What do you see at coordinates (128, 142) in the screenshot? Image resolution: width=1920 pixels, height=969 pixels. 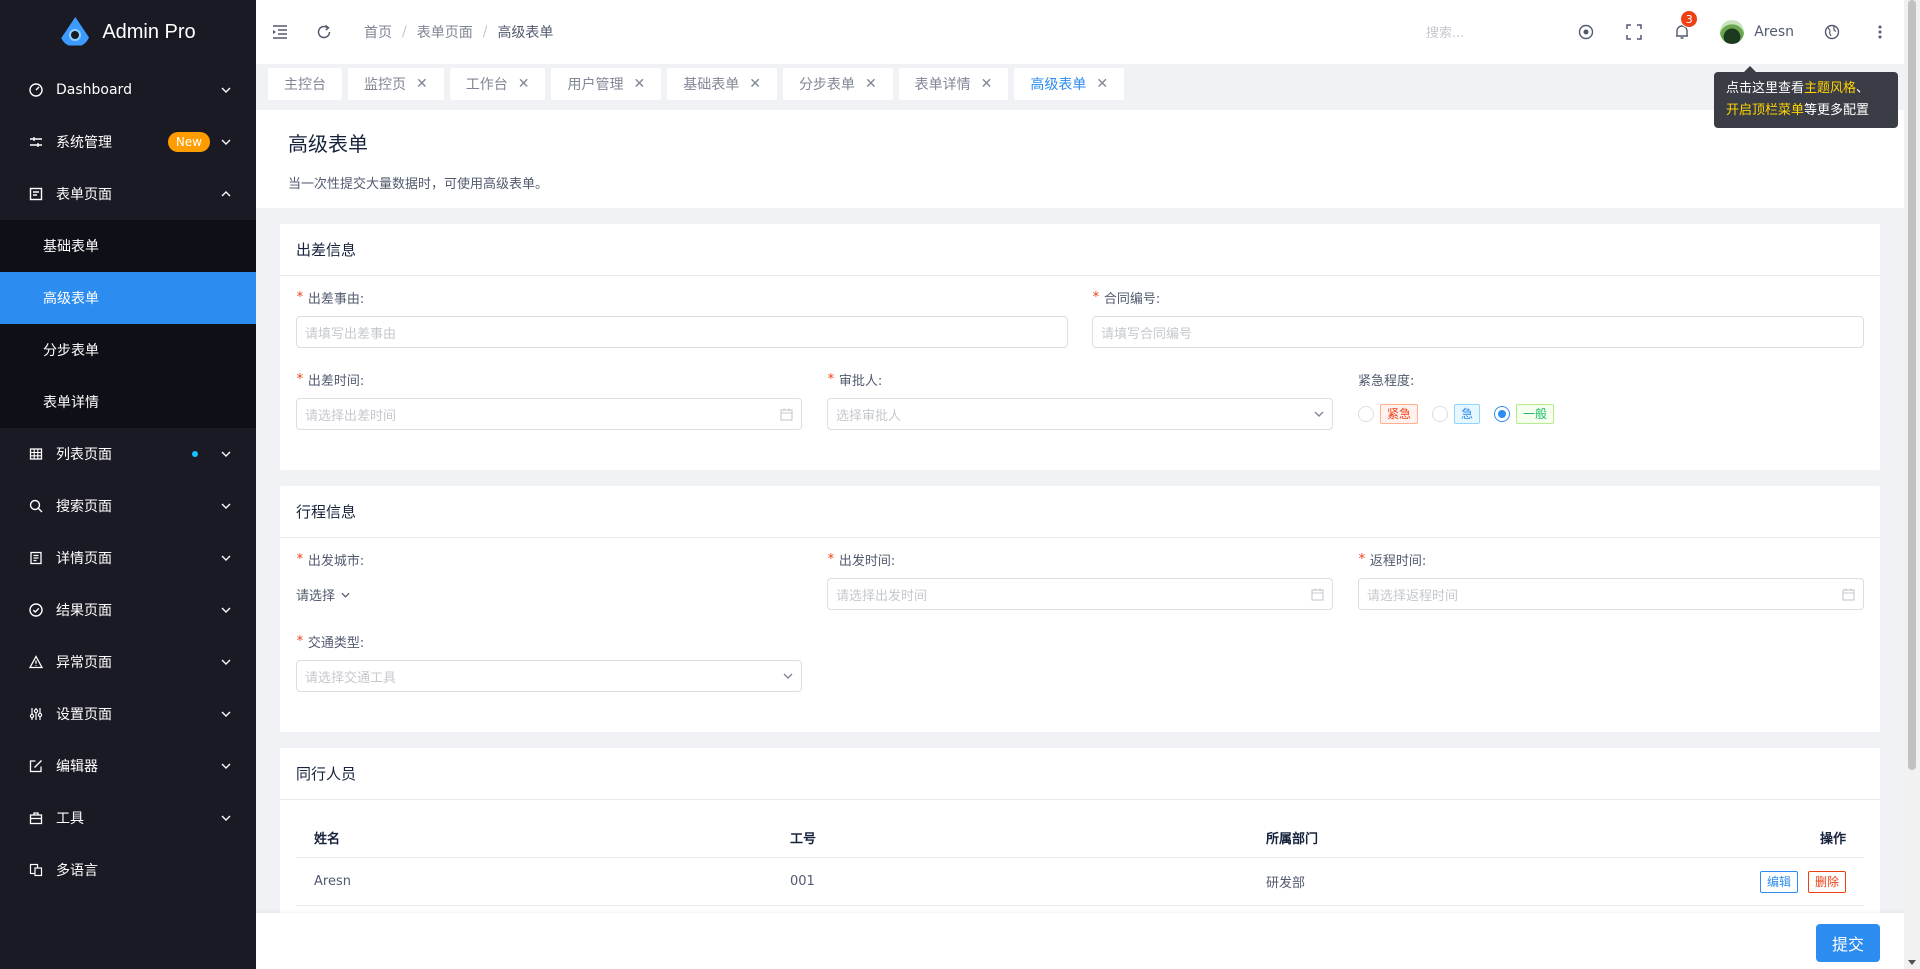 I see `sidebar-item-system: 系统管理 New` at bounding box center [128, 142].